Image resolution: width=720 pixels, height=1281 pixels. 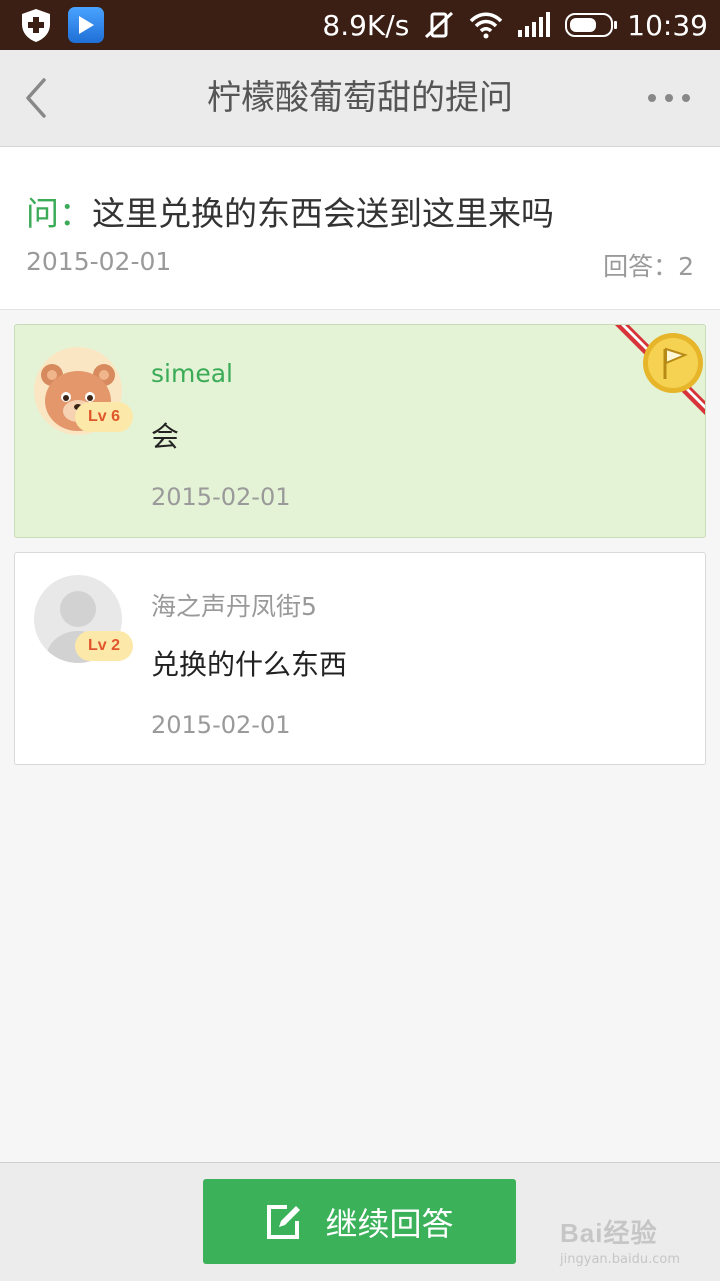 What do you see at coordinates (86, 25) in the screenshot?
I see `play-app-icon` at bounding box center [86, 25].